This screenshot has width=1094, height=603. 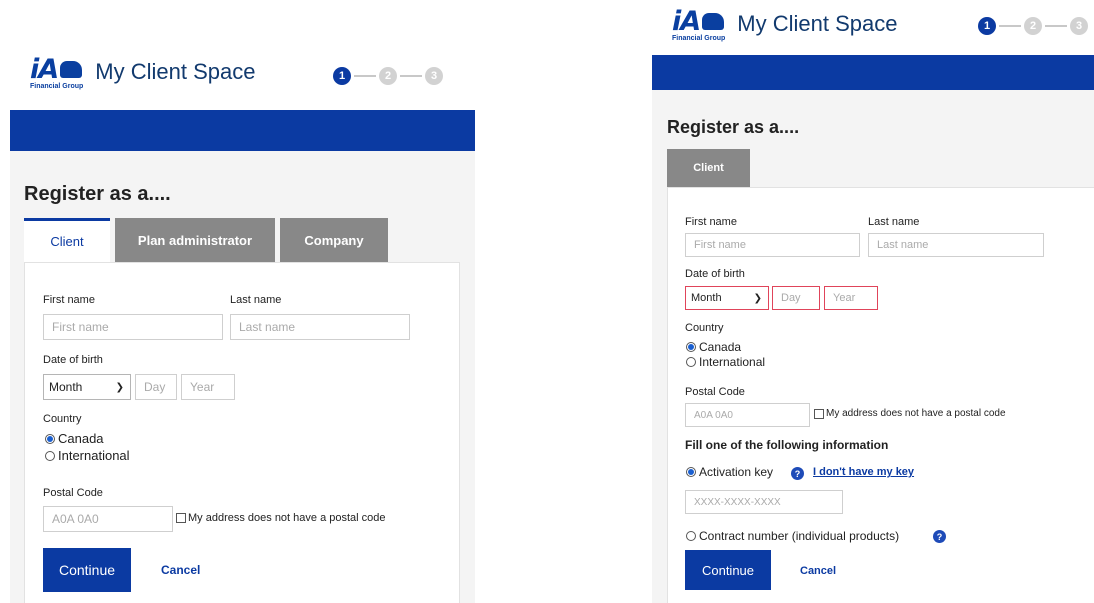 What do you see at coordinates (764, 502) in the screenshot?
I see `activation-key-input: XXXX-XXXX-XXXX` at bounding box center [764, 502].